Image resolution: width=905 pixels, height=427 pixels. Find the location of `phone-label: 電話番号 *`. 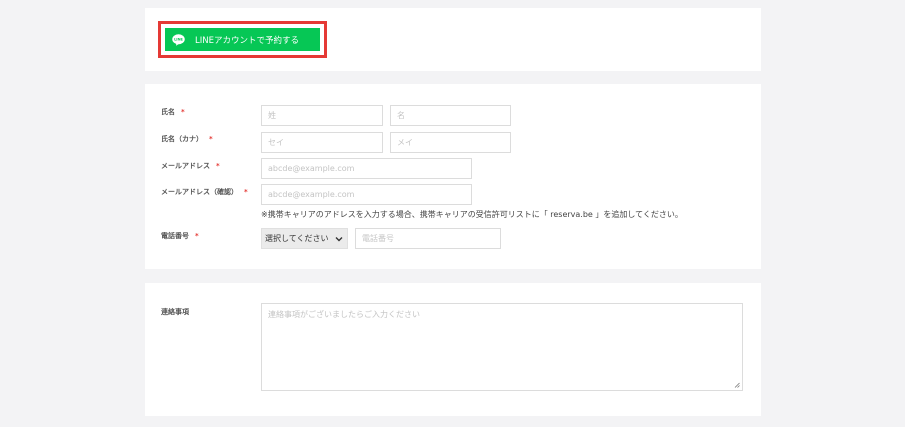

phone-label: 電話番号 * is located at coordinates (180, 236).